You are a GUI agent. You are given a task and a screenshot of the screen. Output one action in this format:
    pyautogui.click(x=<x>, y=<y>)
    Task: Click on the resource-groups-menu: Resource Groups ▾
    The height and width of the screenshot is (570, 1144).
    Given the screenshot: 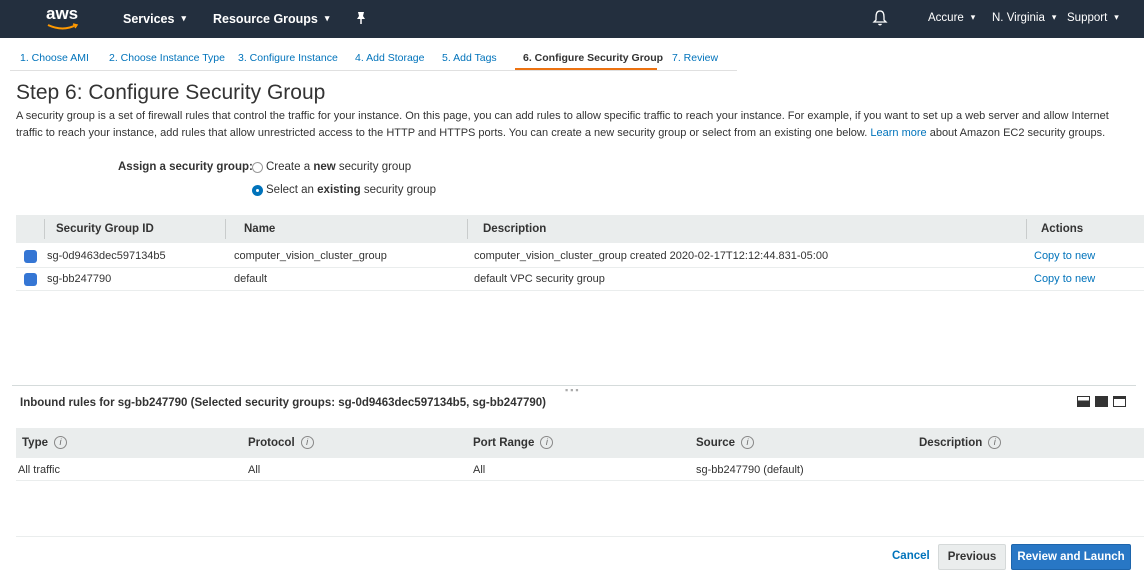 What is the action you would take?
    pyautogui.click(x=271, y=19)
    